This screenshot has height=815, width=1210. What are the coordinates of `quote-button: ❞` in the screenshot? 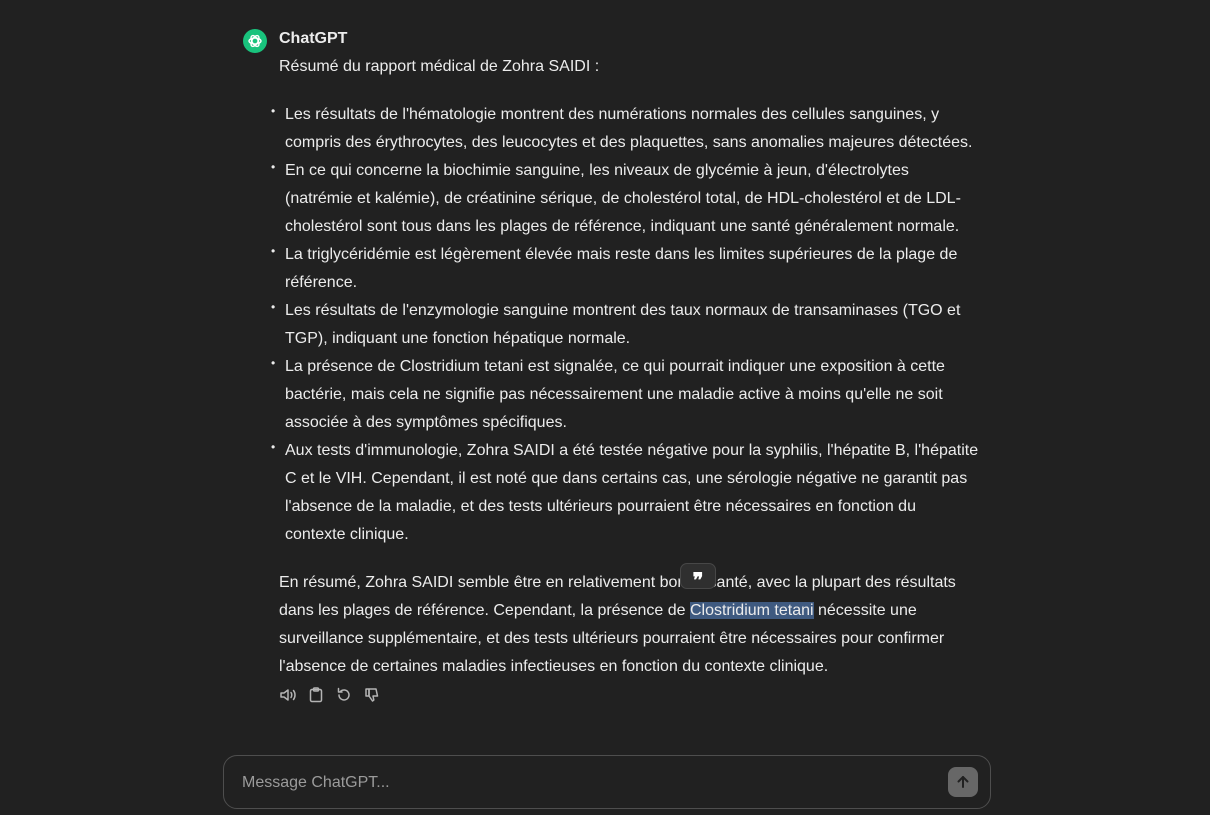 It's located at (698, 577).